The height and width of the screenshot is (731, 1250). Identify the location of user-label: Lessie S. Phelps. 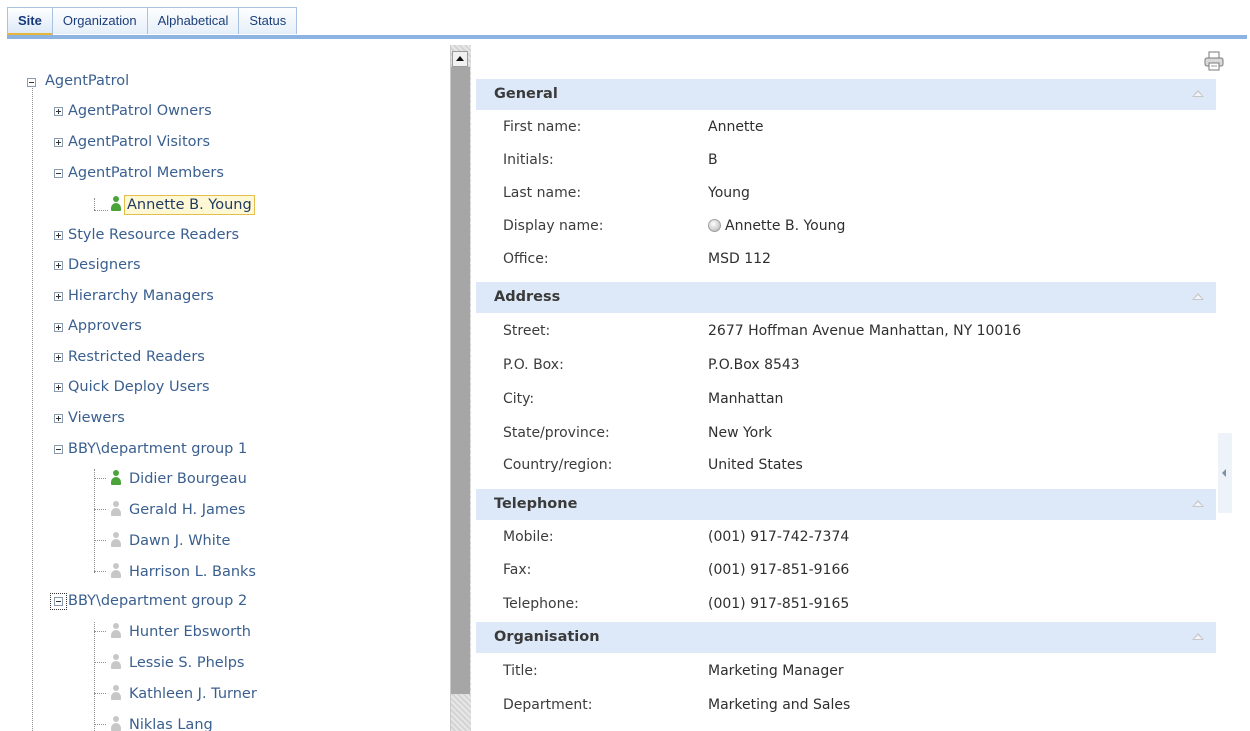
(186, 663).